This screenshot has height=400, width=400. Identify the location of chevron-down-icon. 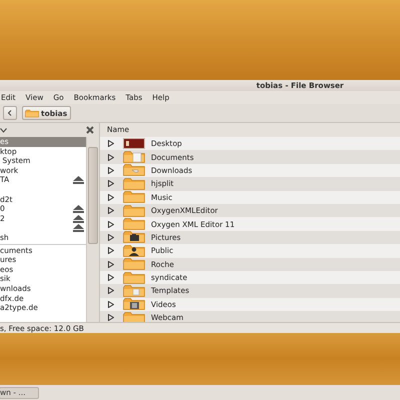
(3, 130).